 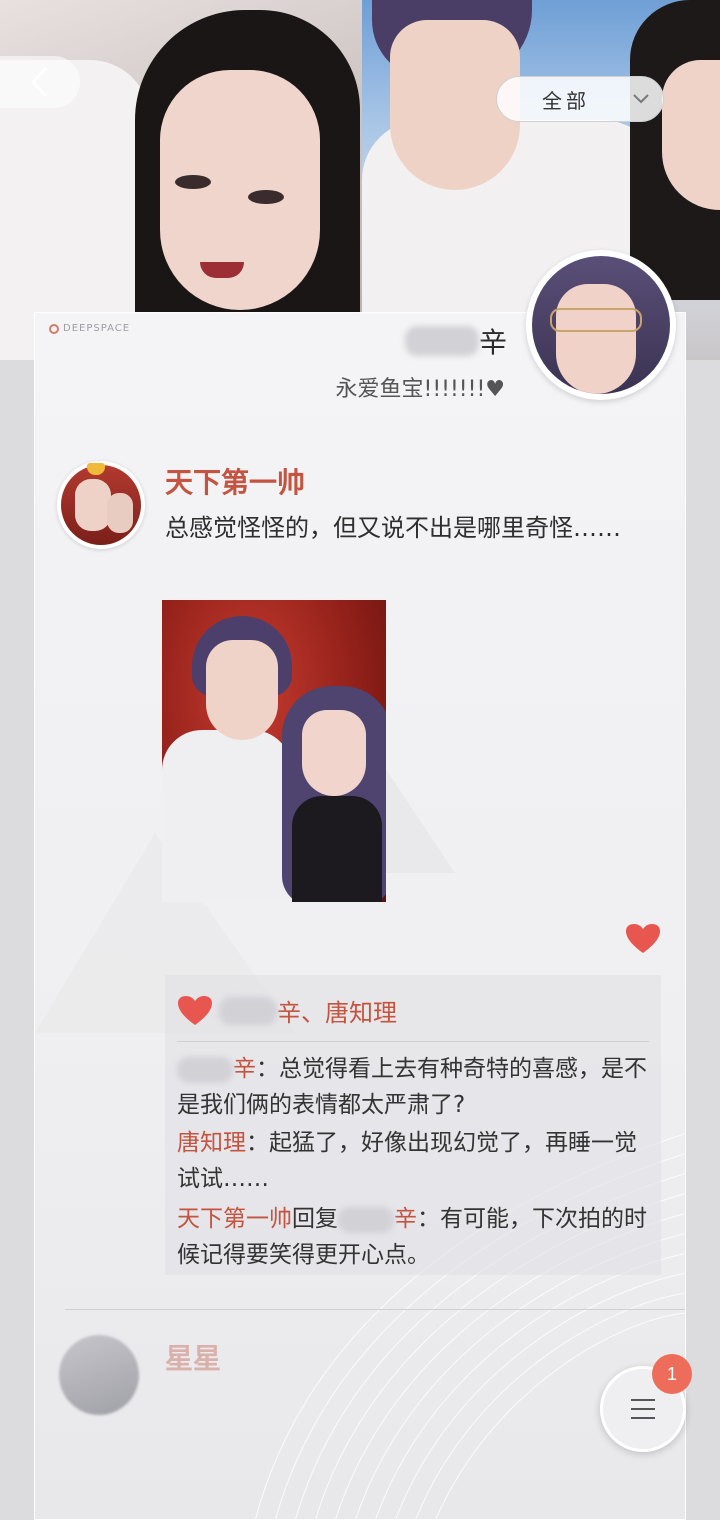 What do you see at coordinates (97, 328) in the screenshot?
I see `brand-text: DEEPSPACE` at bounding box center [97, 328].